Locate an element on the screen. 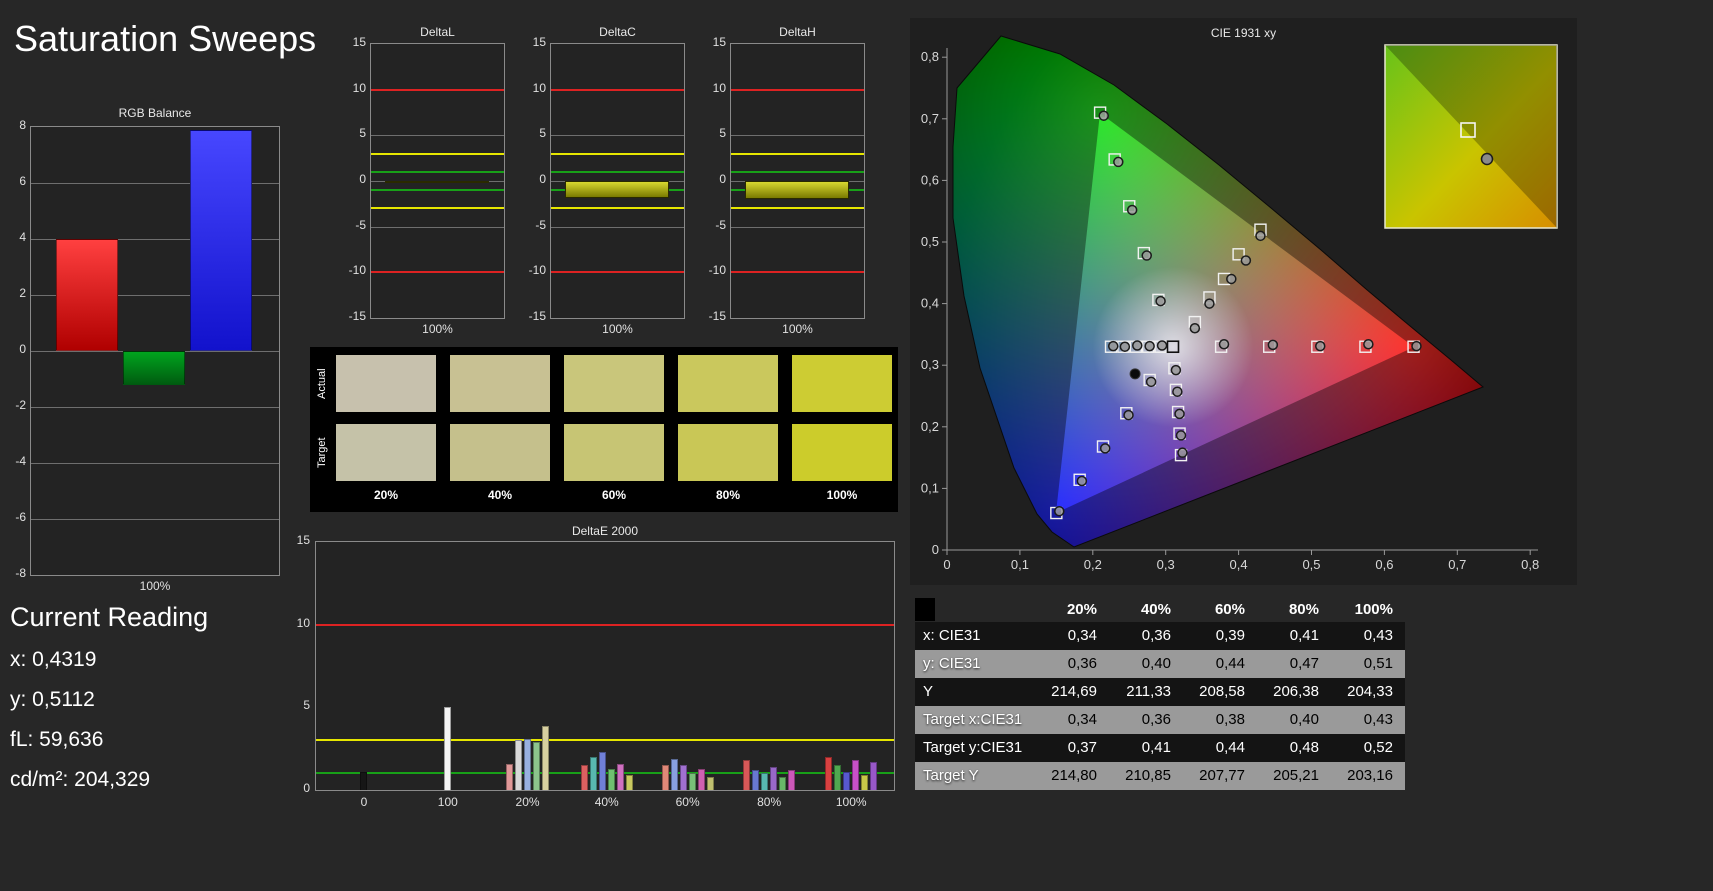 The height and width of the screenshot is (891, 1713). cie-x-tick-label: 0,1 is located at coordinates (1020, 564).